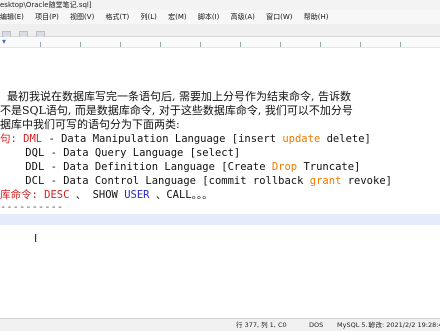 The image size is (440, 331). Describe the element at coordinates (177, 17) in the screenshot. I see `menu-macro: 宏(M)` at that location.